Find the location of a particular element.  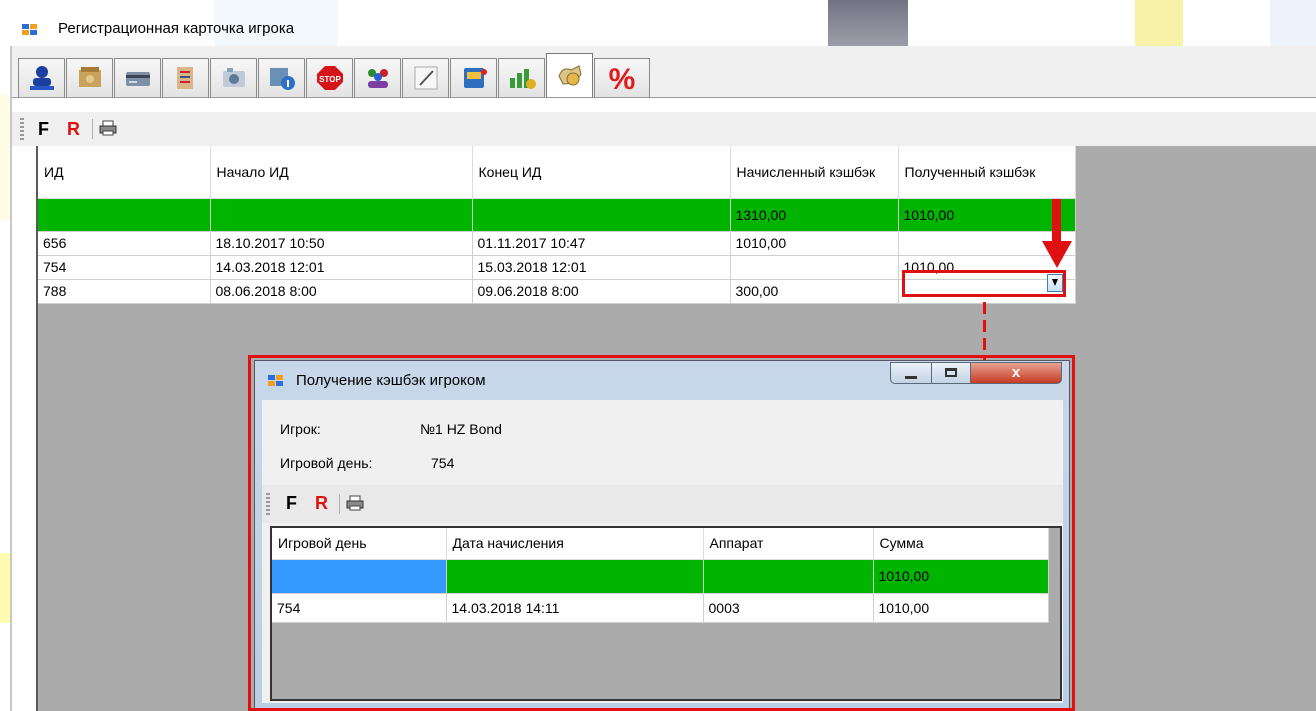

tab-slots is located at coordinates (473, 77).